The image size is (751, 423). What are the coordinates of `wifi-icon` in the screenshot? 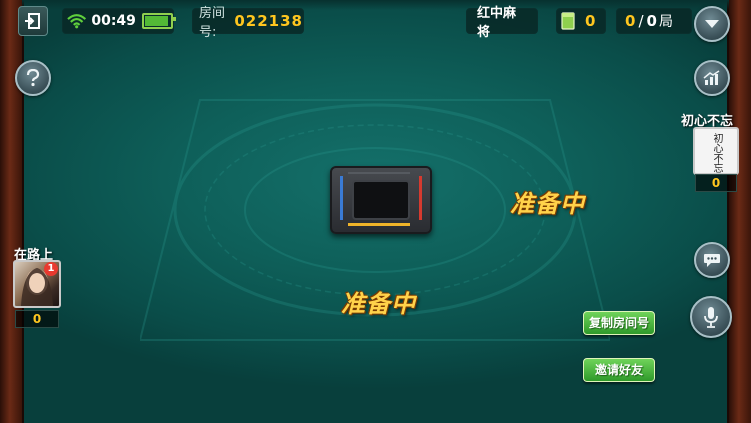 It's located at (77, 21).